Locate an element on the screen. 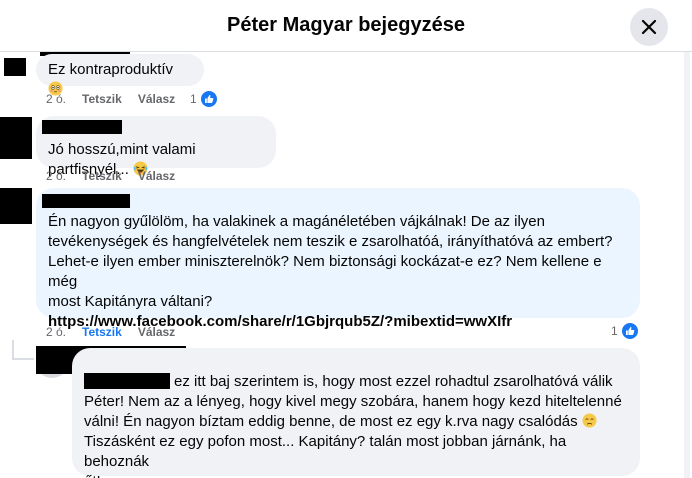 The image size is (692, 478). comment-text: Ez kontraproduktív is located at coordinates (111, 69).